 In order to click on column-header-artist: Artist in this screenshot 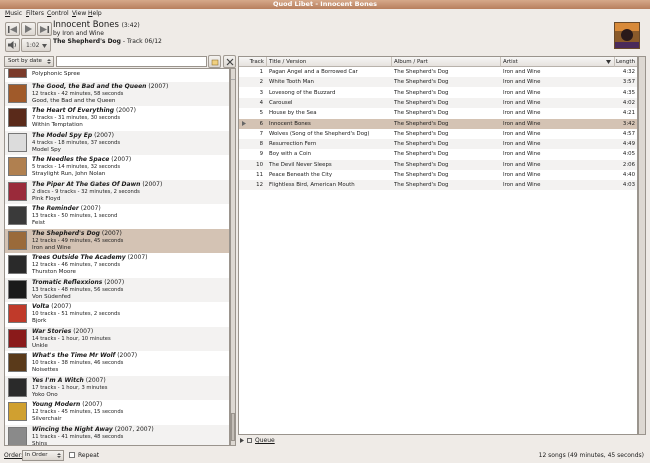, I will do `click(558, 62)`.